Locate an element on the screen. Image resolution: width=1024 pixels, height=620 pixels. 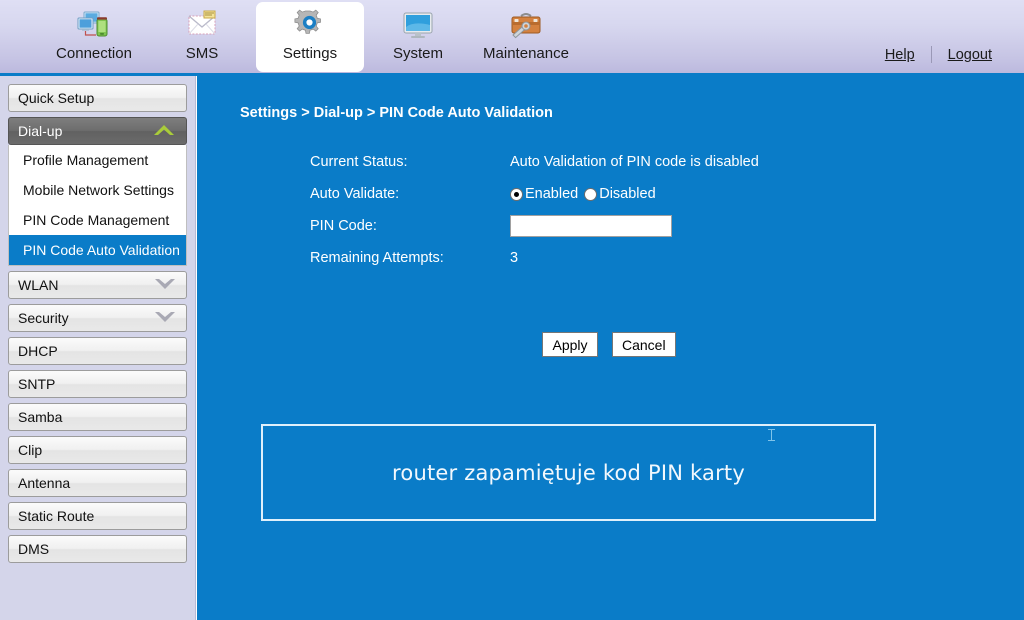
tab-label: SMS is located at coordinates (202, 53).